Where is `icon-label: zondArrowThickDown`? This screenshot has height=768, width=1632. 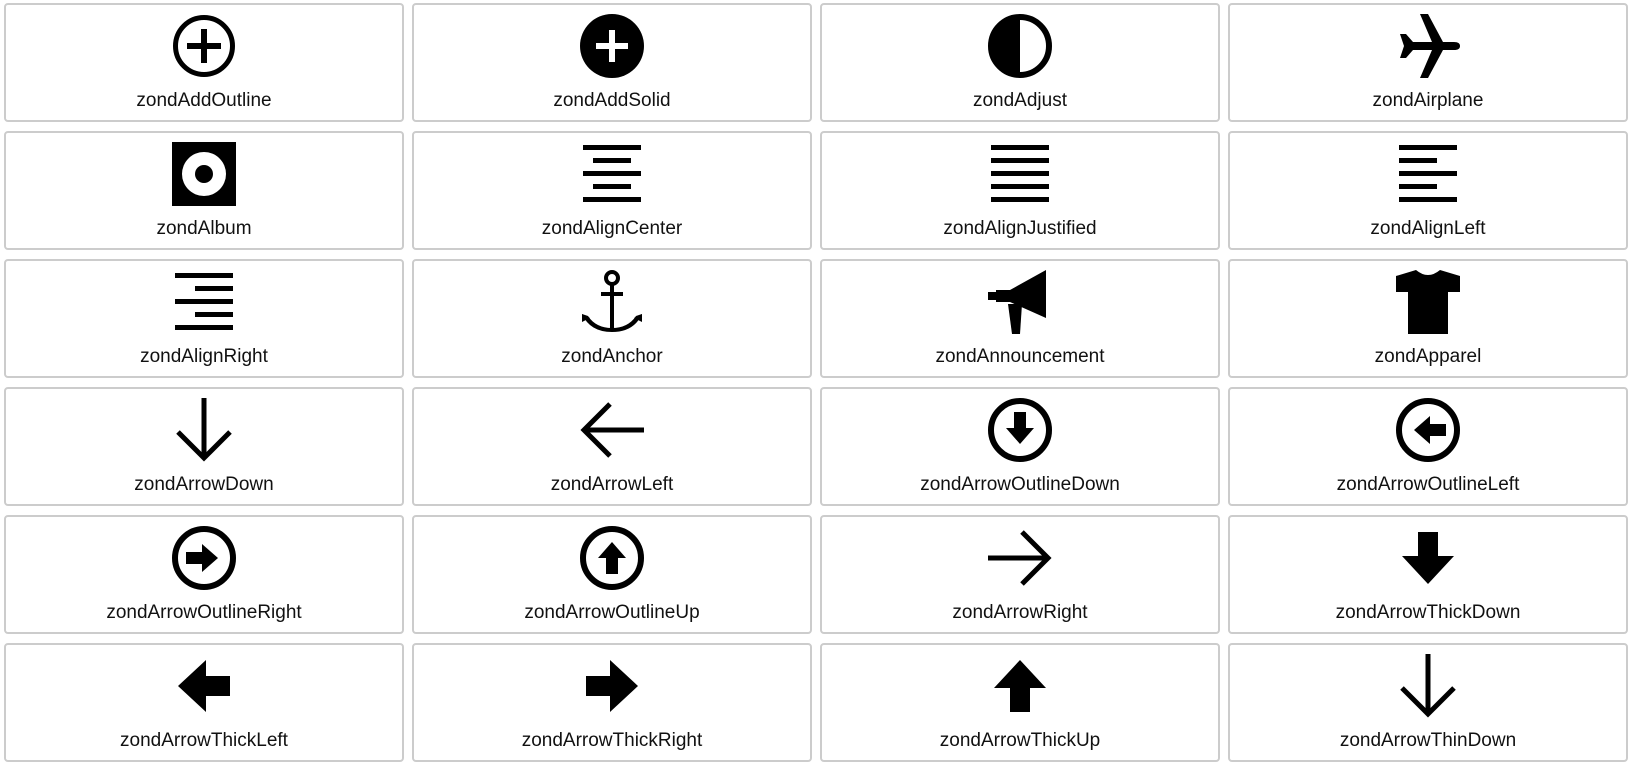 icon-label: zondArrowThickDown is located at coordinates (1428, 612).